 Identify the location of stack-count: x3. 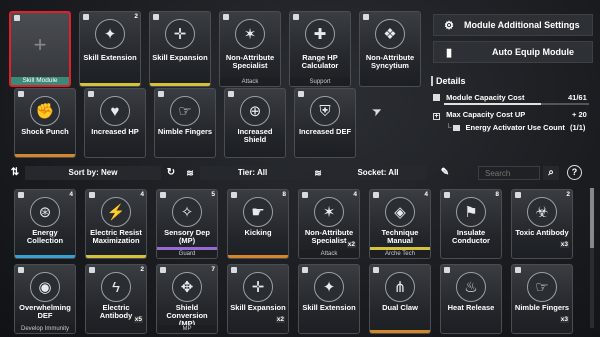
(564, 319).